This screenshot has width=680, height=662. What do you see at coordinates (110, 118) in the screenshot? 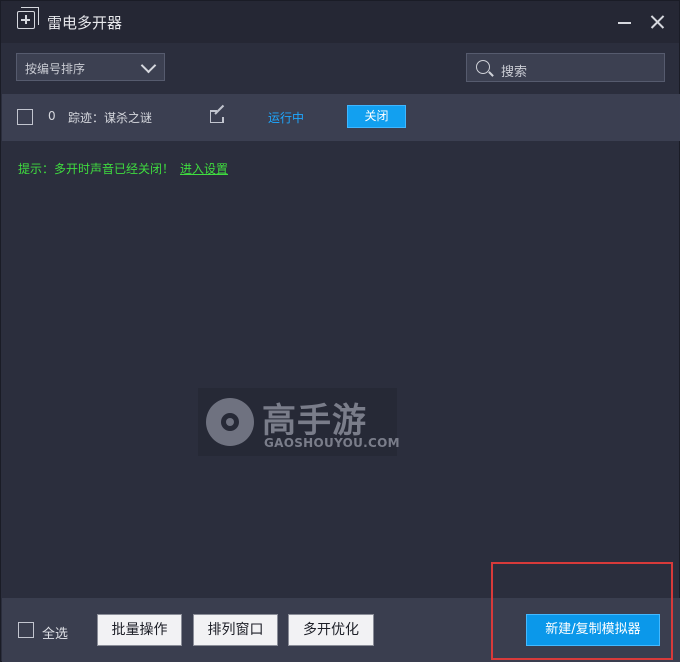
I see `instance-name: 踪迹：谋杀之谜` at bounding box center [110, 118].